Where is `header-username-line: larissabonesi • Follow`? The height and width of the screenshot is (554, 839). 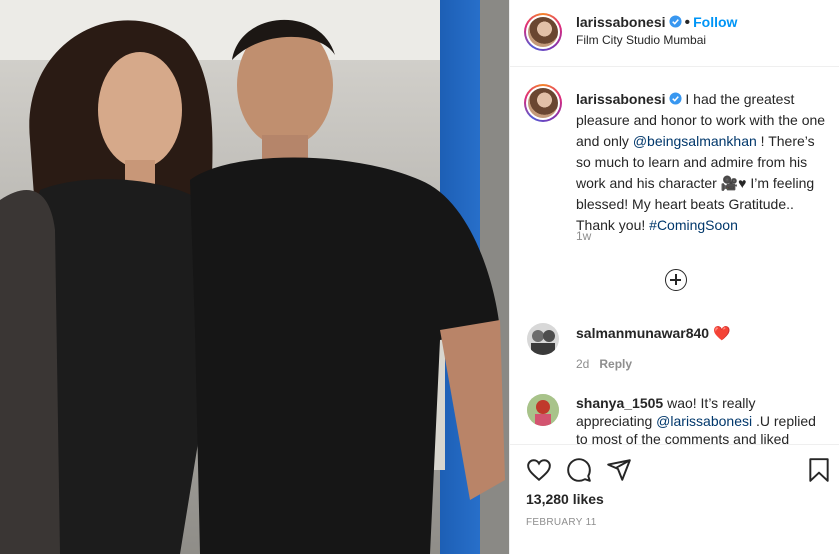
header-username-line: larissabonesi • Follow is located at coordinates (656, 23).